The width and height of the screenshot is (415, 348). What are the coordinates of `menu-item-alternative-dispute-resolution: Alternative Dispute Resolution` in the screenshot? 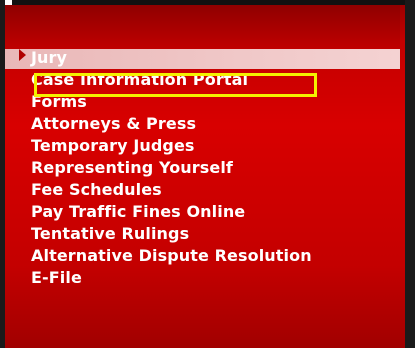 It's located at (171, 256).